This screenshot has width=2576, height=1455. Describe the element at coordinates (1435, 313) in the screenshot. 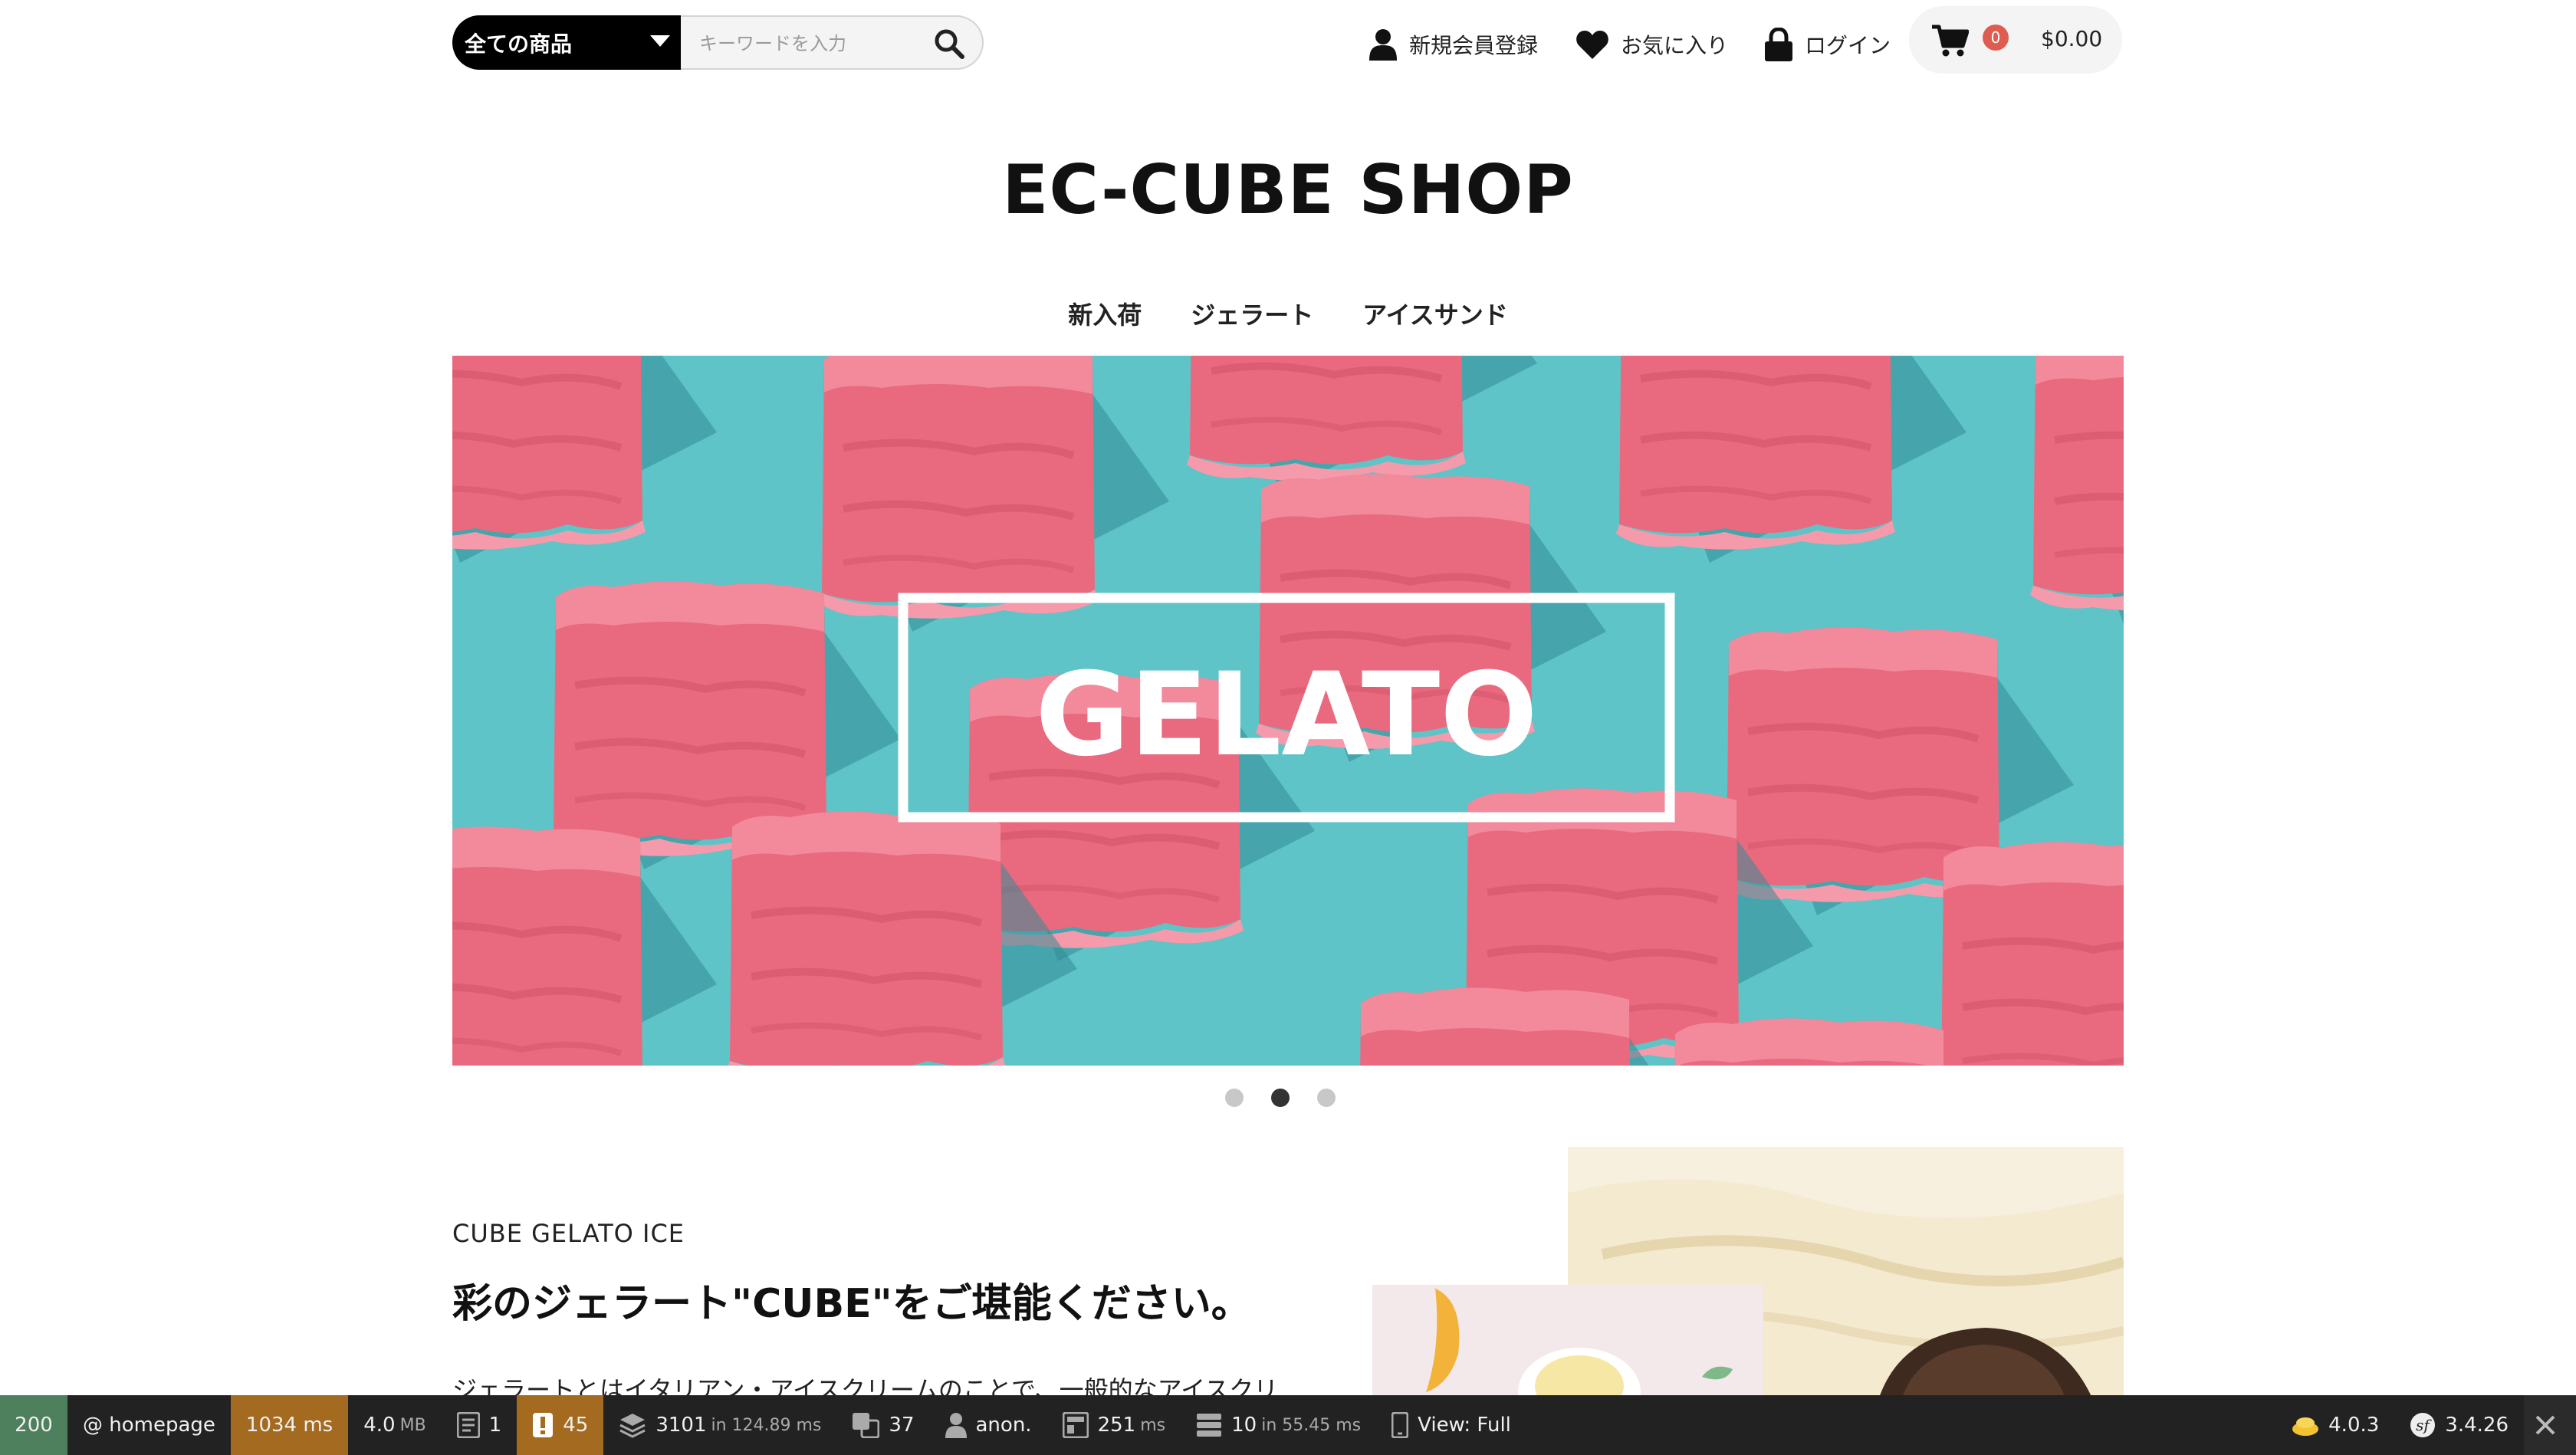

I see `nav-item-ice-sandwich: アイスサンド` at that location.